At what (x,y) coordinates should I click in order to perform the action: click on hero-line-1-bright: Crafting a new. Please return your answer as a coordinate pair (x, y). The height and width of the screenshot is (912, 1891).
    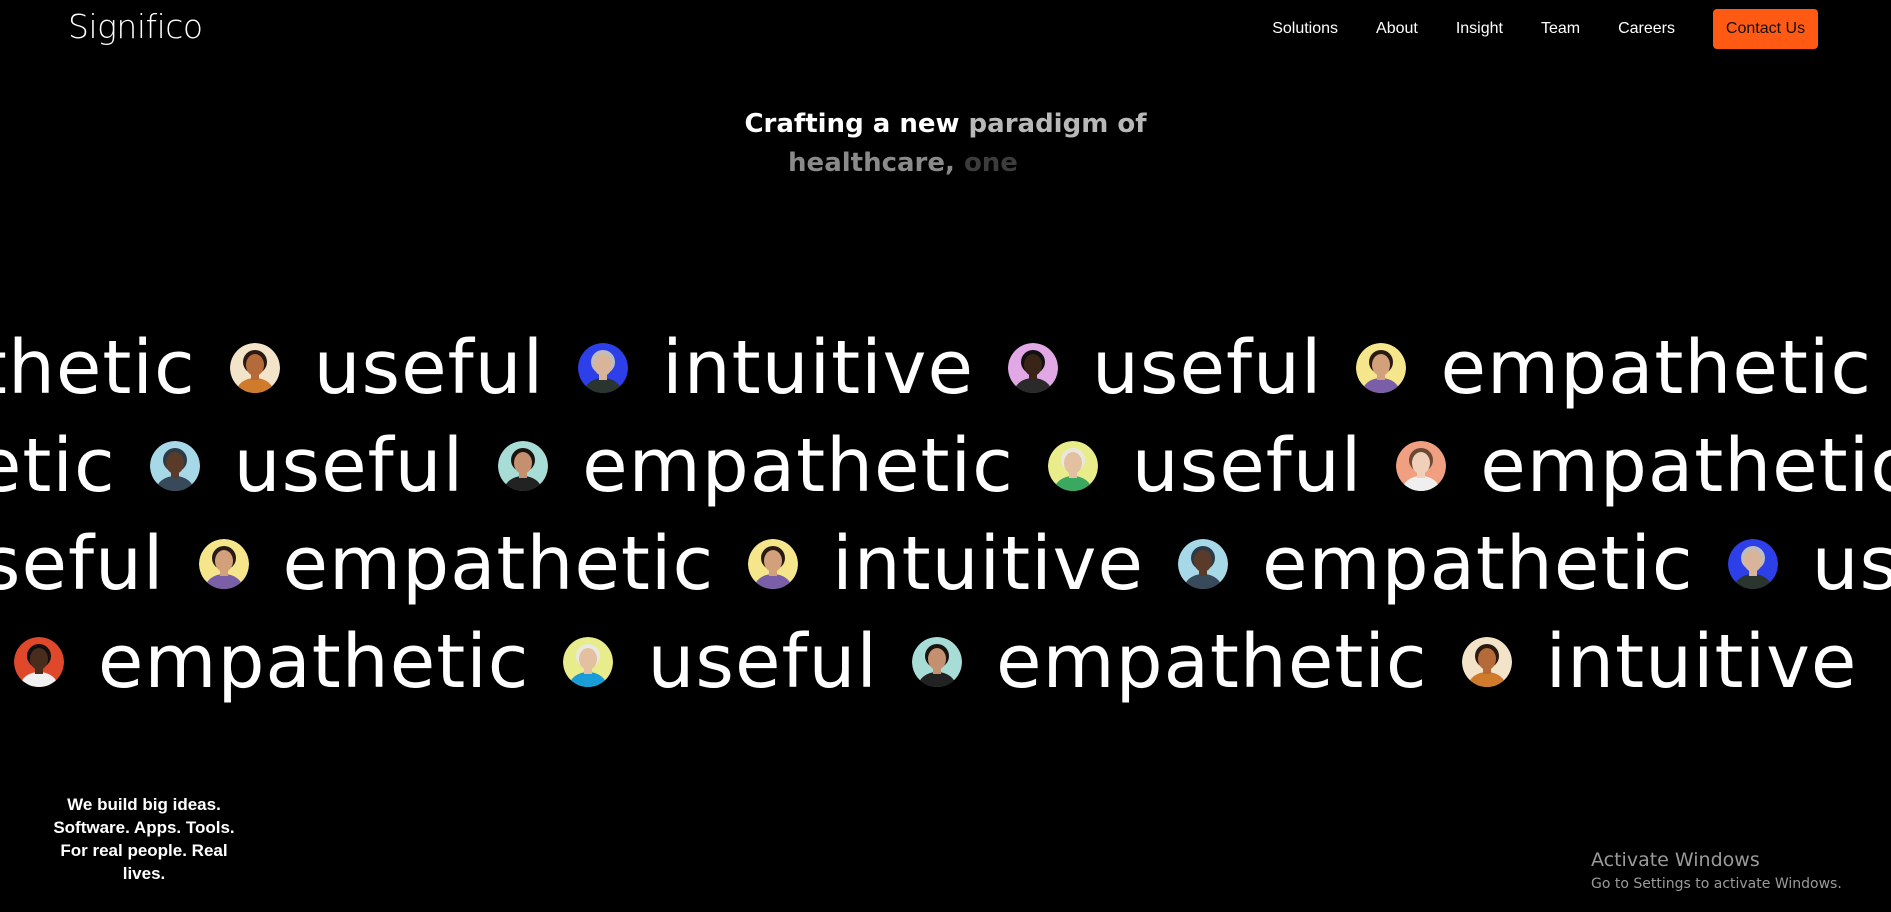
    Looking at the image, I should click on (856, 124).